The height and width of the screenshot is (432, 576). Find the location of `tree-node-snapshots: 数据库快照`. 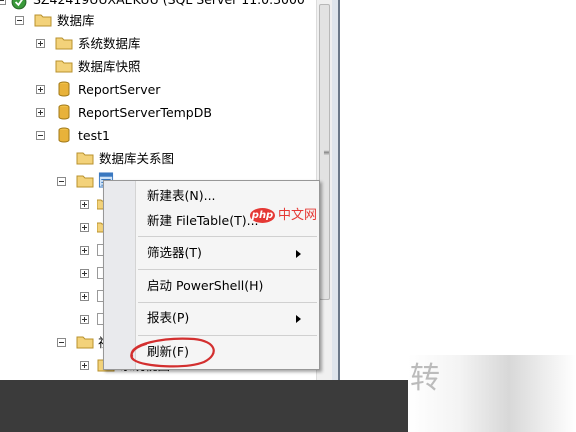

tree-node-snapshots: 数据库快照 is located at coordinates (158, 67).